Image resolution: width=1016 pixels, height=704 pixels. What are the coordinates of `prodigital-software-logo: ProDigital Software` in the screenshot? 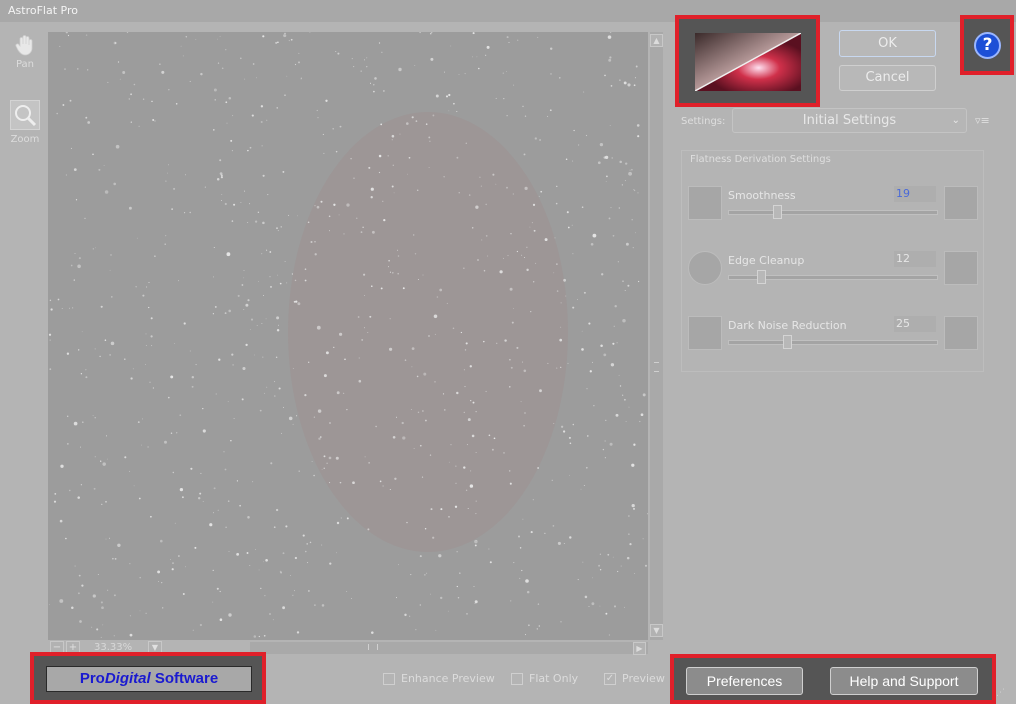 It's located at (149, 679).